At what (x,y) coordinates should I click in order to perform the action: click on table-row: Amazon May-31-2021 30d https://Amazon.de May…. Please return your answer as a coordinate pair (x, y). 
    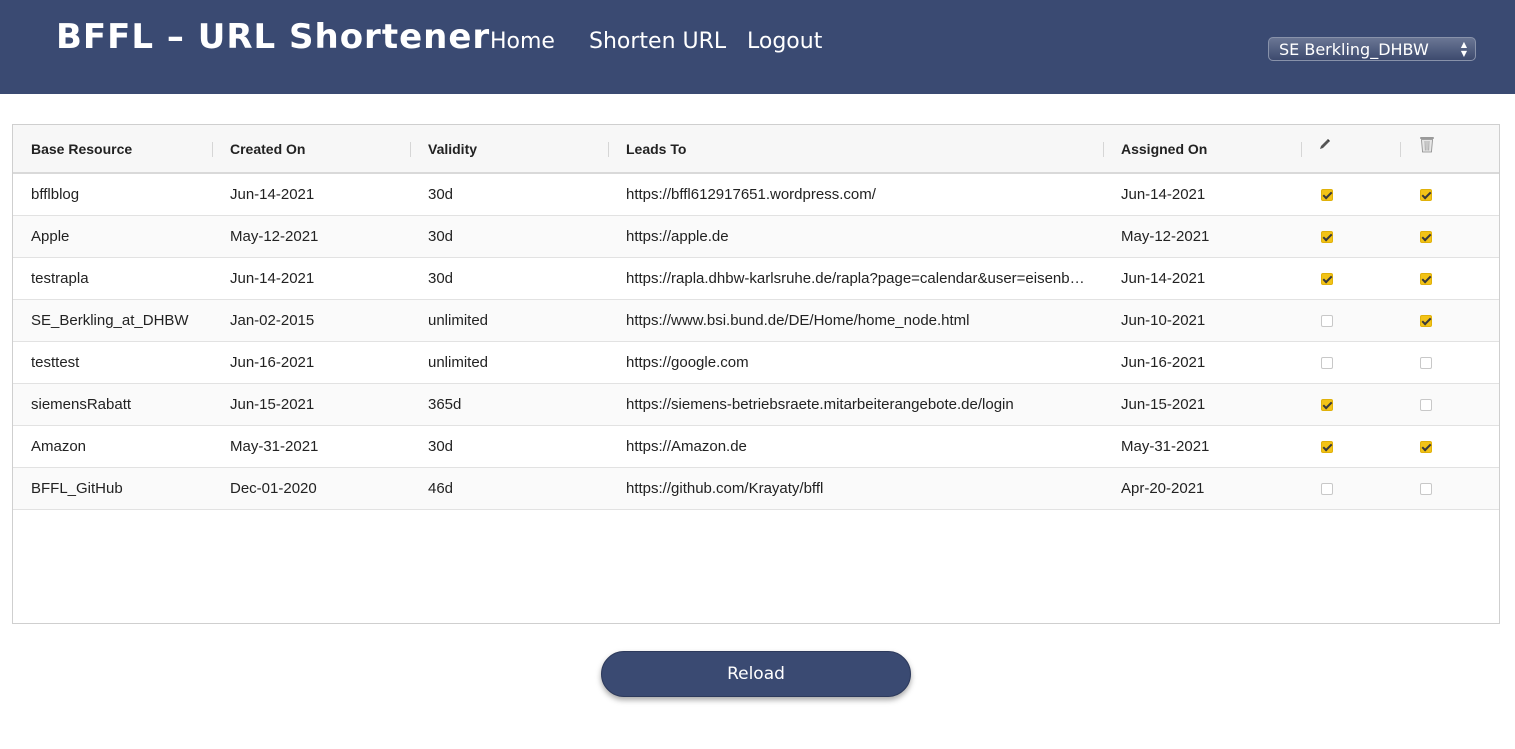
    Looking at the image, I should click on (756, 447).